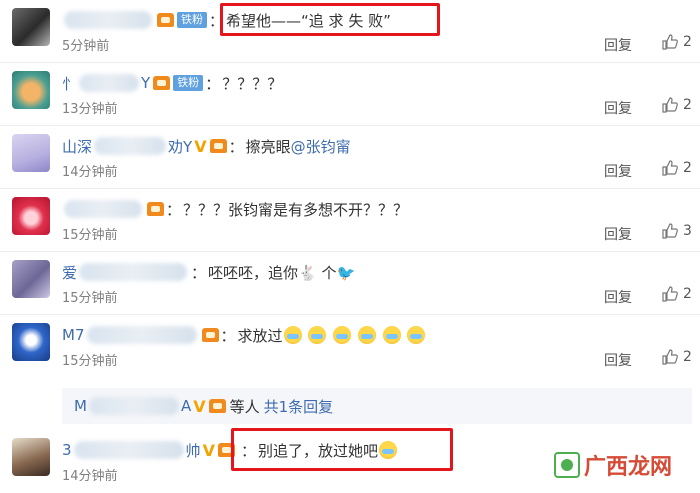 This screenshot has height=493, width=700. Describe the element at coordinates (90, 109) in the screenshot. I see `comment-time: 13分钟前` at that location.